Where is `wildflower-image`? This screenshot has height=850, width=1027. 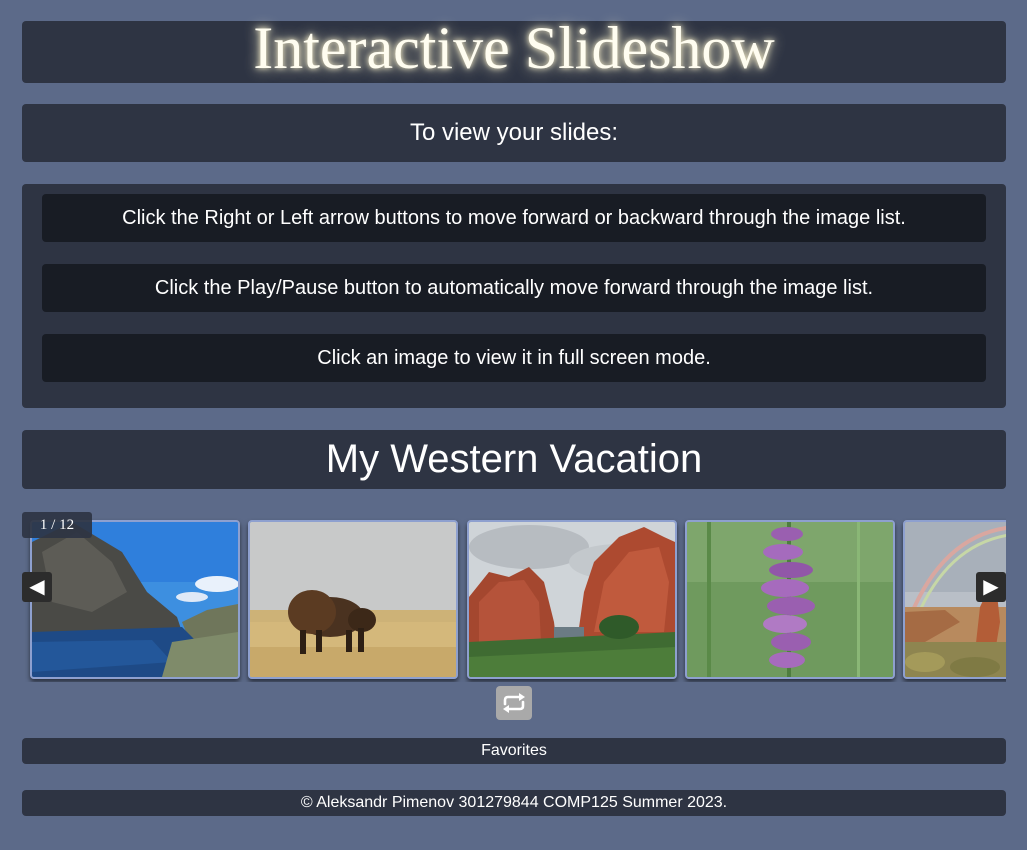 wildflower-image is located at coordinates (790, 599).